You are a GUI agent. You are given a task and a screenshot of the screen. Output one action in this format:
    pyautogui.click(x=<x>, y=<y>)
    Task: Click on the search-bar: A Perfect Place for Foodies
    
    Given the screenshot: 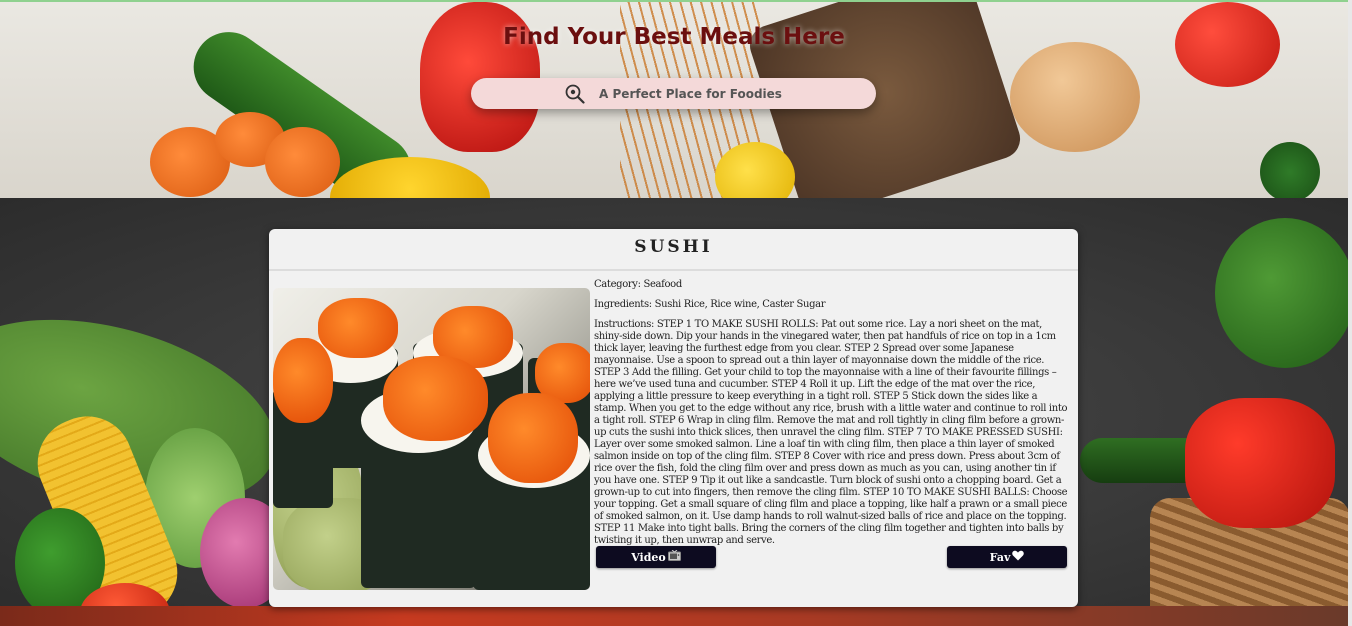 What is the action you would take?
    pyautogui.click(x=673, y=93)
    